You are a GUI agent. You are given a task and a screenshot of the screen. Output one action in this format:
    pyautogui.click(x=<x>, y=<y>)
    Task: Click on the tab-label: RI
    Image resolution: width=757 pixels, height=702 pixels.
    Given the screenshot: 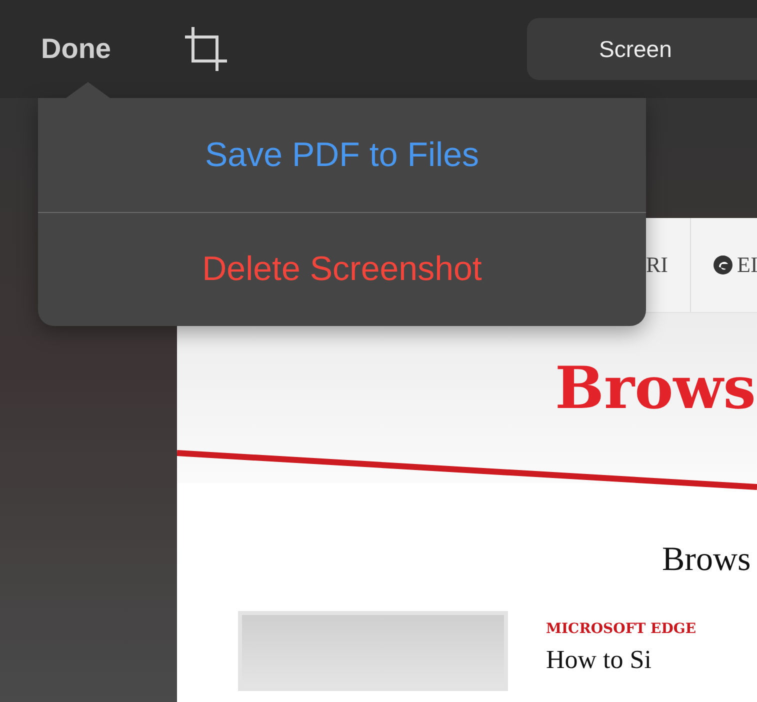 What is the action you would take?
    pyautogui.click(x=657, y=265)
    